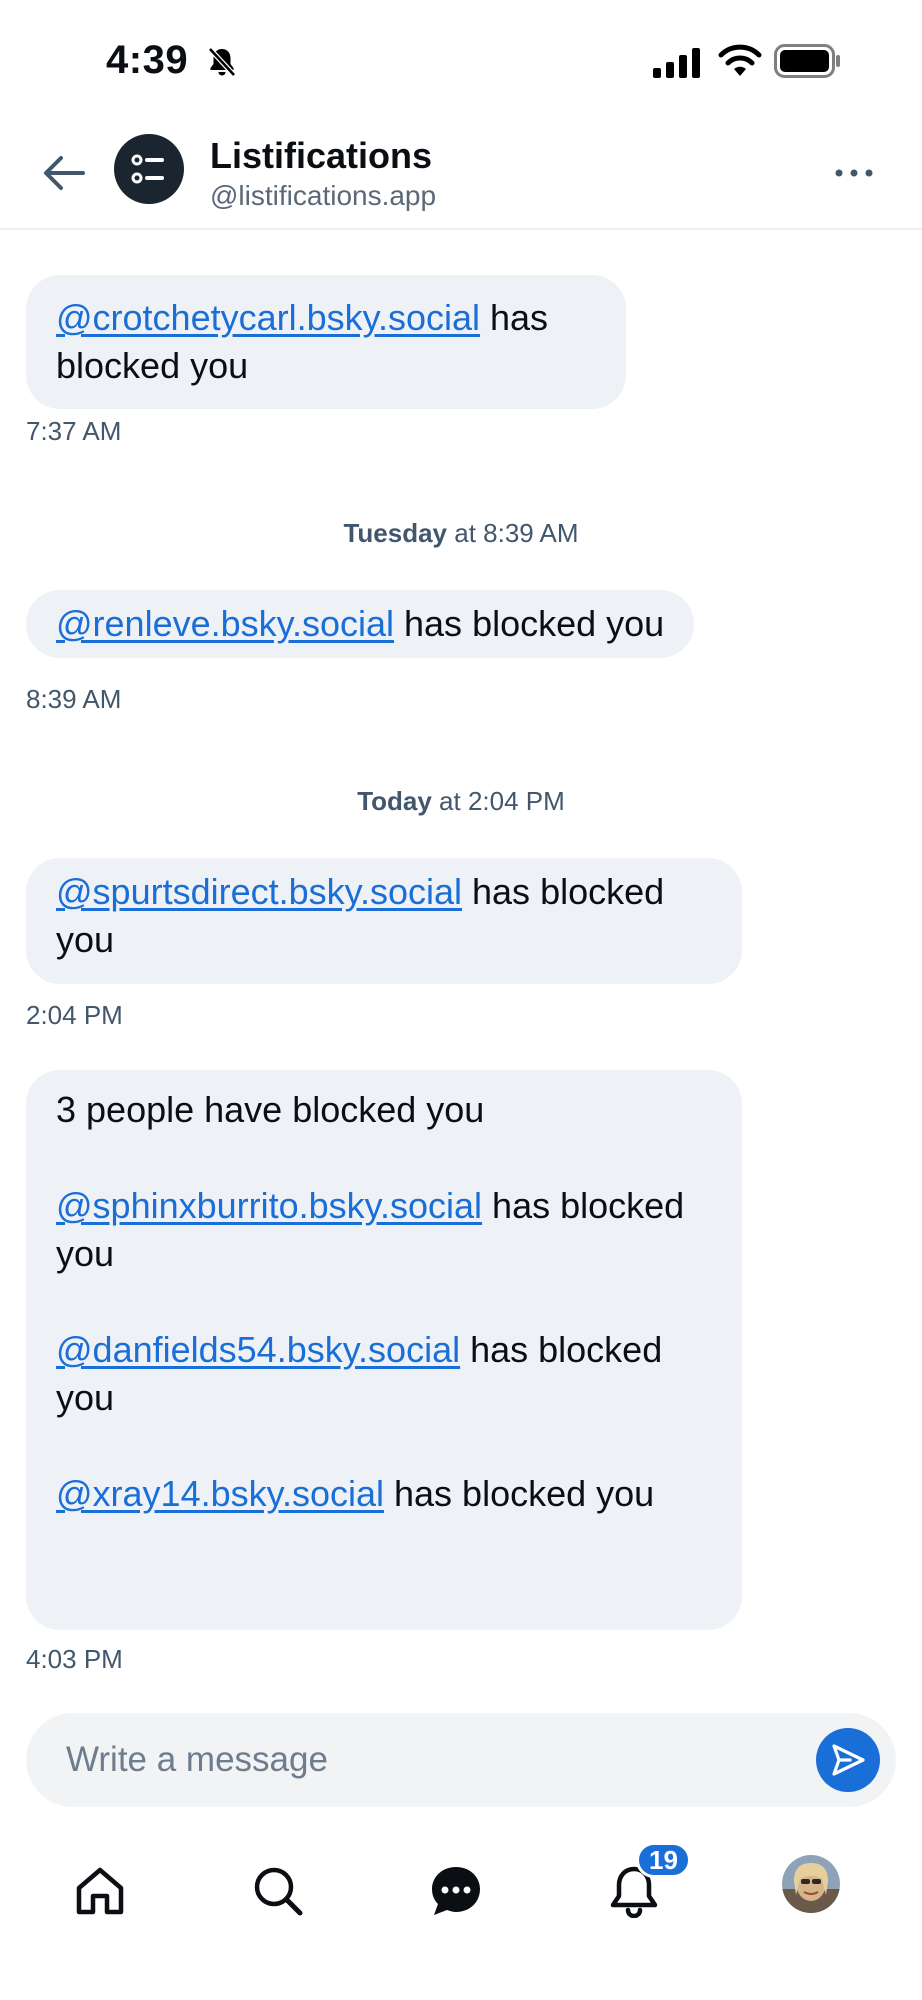 The width and height of the screenshot is (922, 2000). I want to click on profile-photo-icon, so click(811, 1884).